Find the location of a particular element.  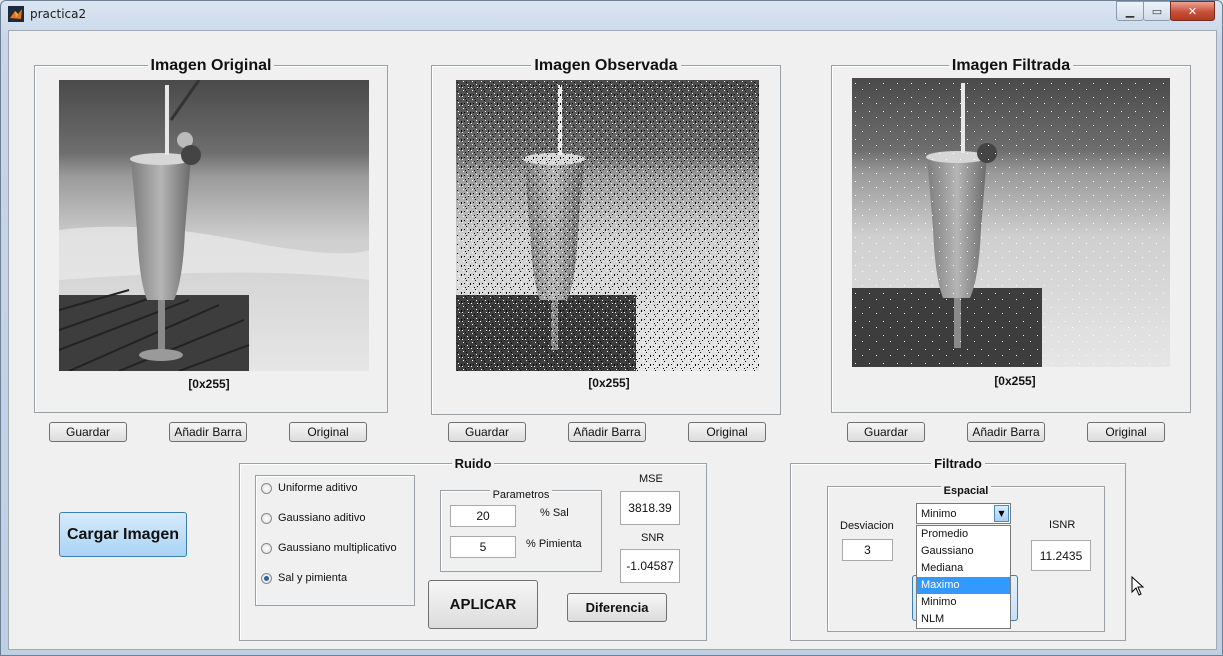

minimize-icon: ▁ is located at coordinates (1130, 11).